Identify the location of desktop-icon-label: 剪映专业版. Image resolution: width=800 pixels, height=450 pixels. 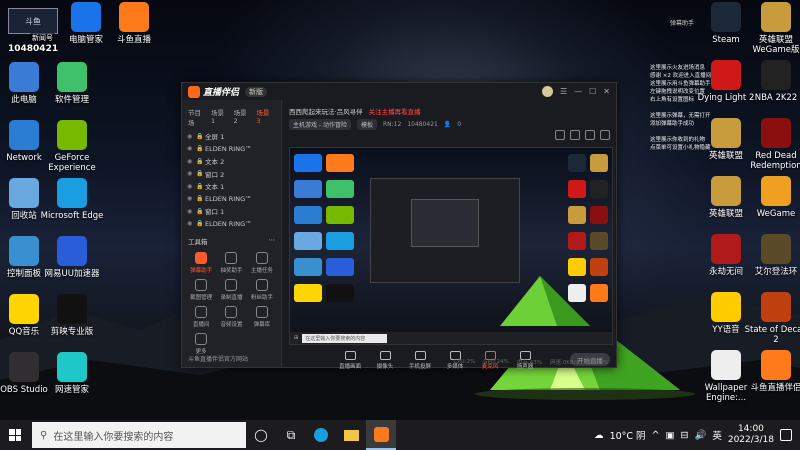
(72, 332).